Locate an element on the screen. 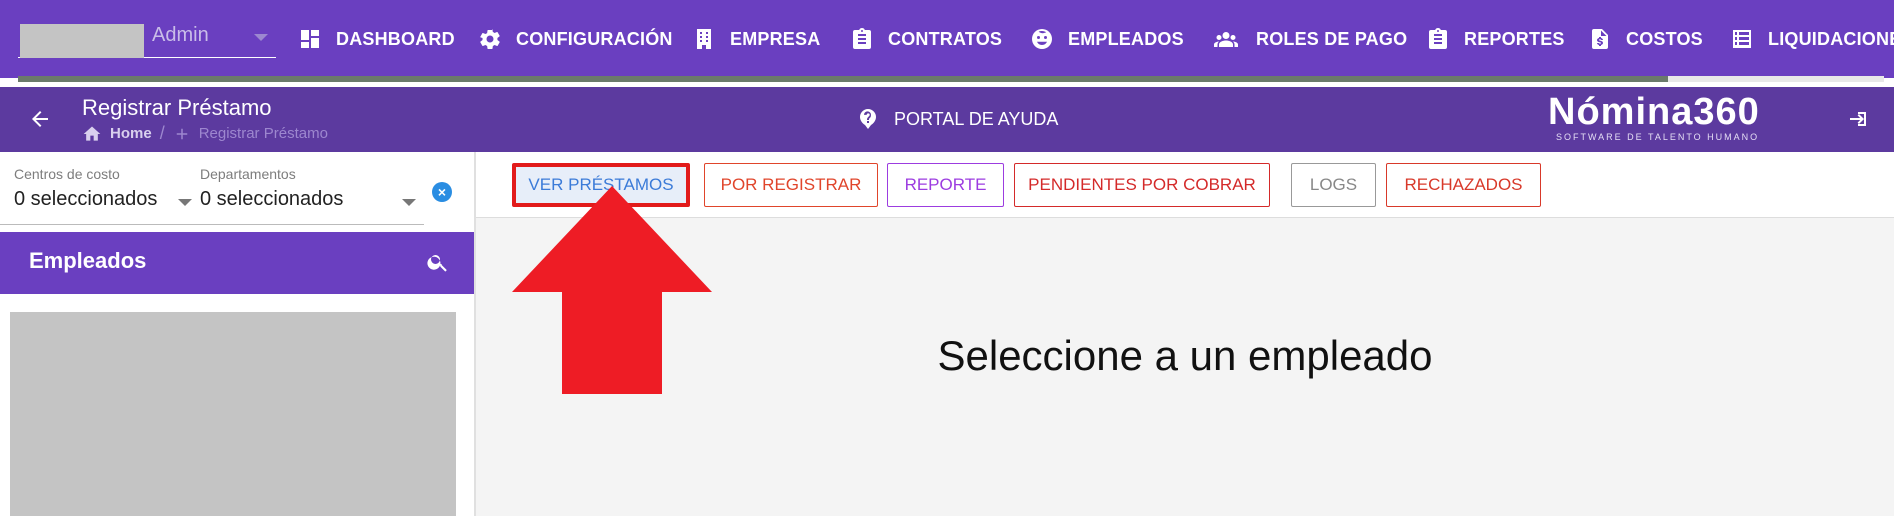 This screenshot has width=1894, height=516. logout-icon is located at coordinates (1857, 119).